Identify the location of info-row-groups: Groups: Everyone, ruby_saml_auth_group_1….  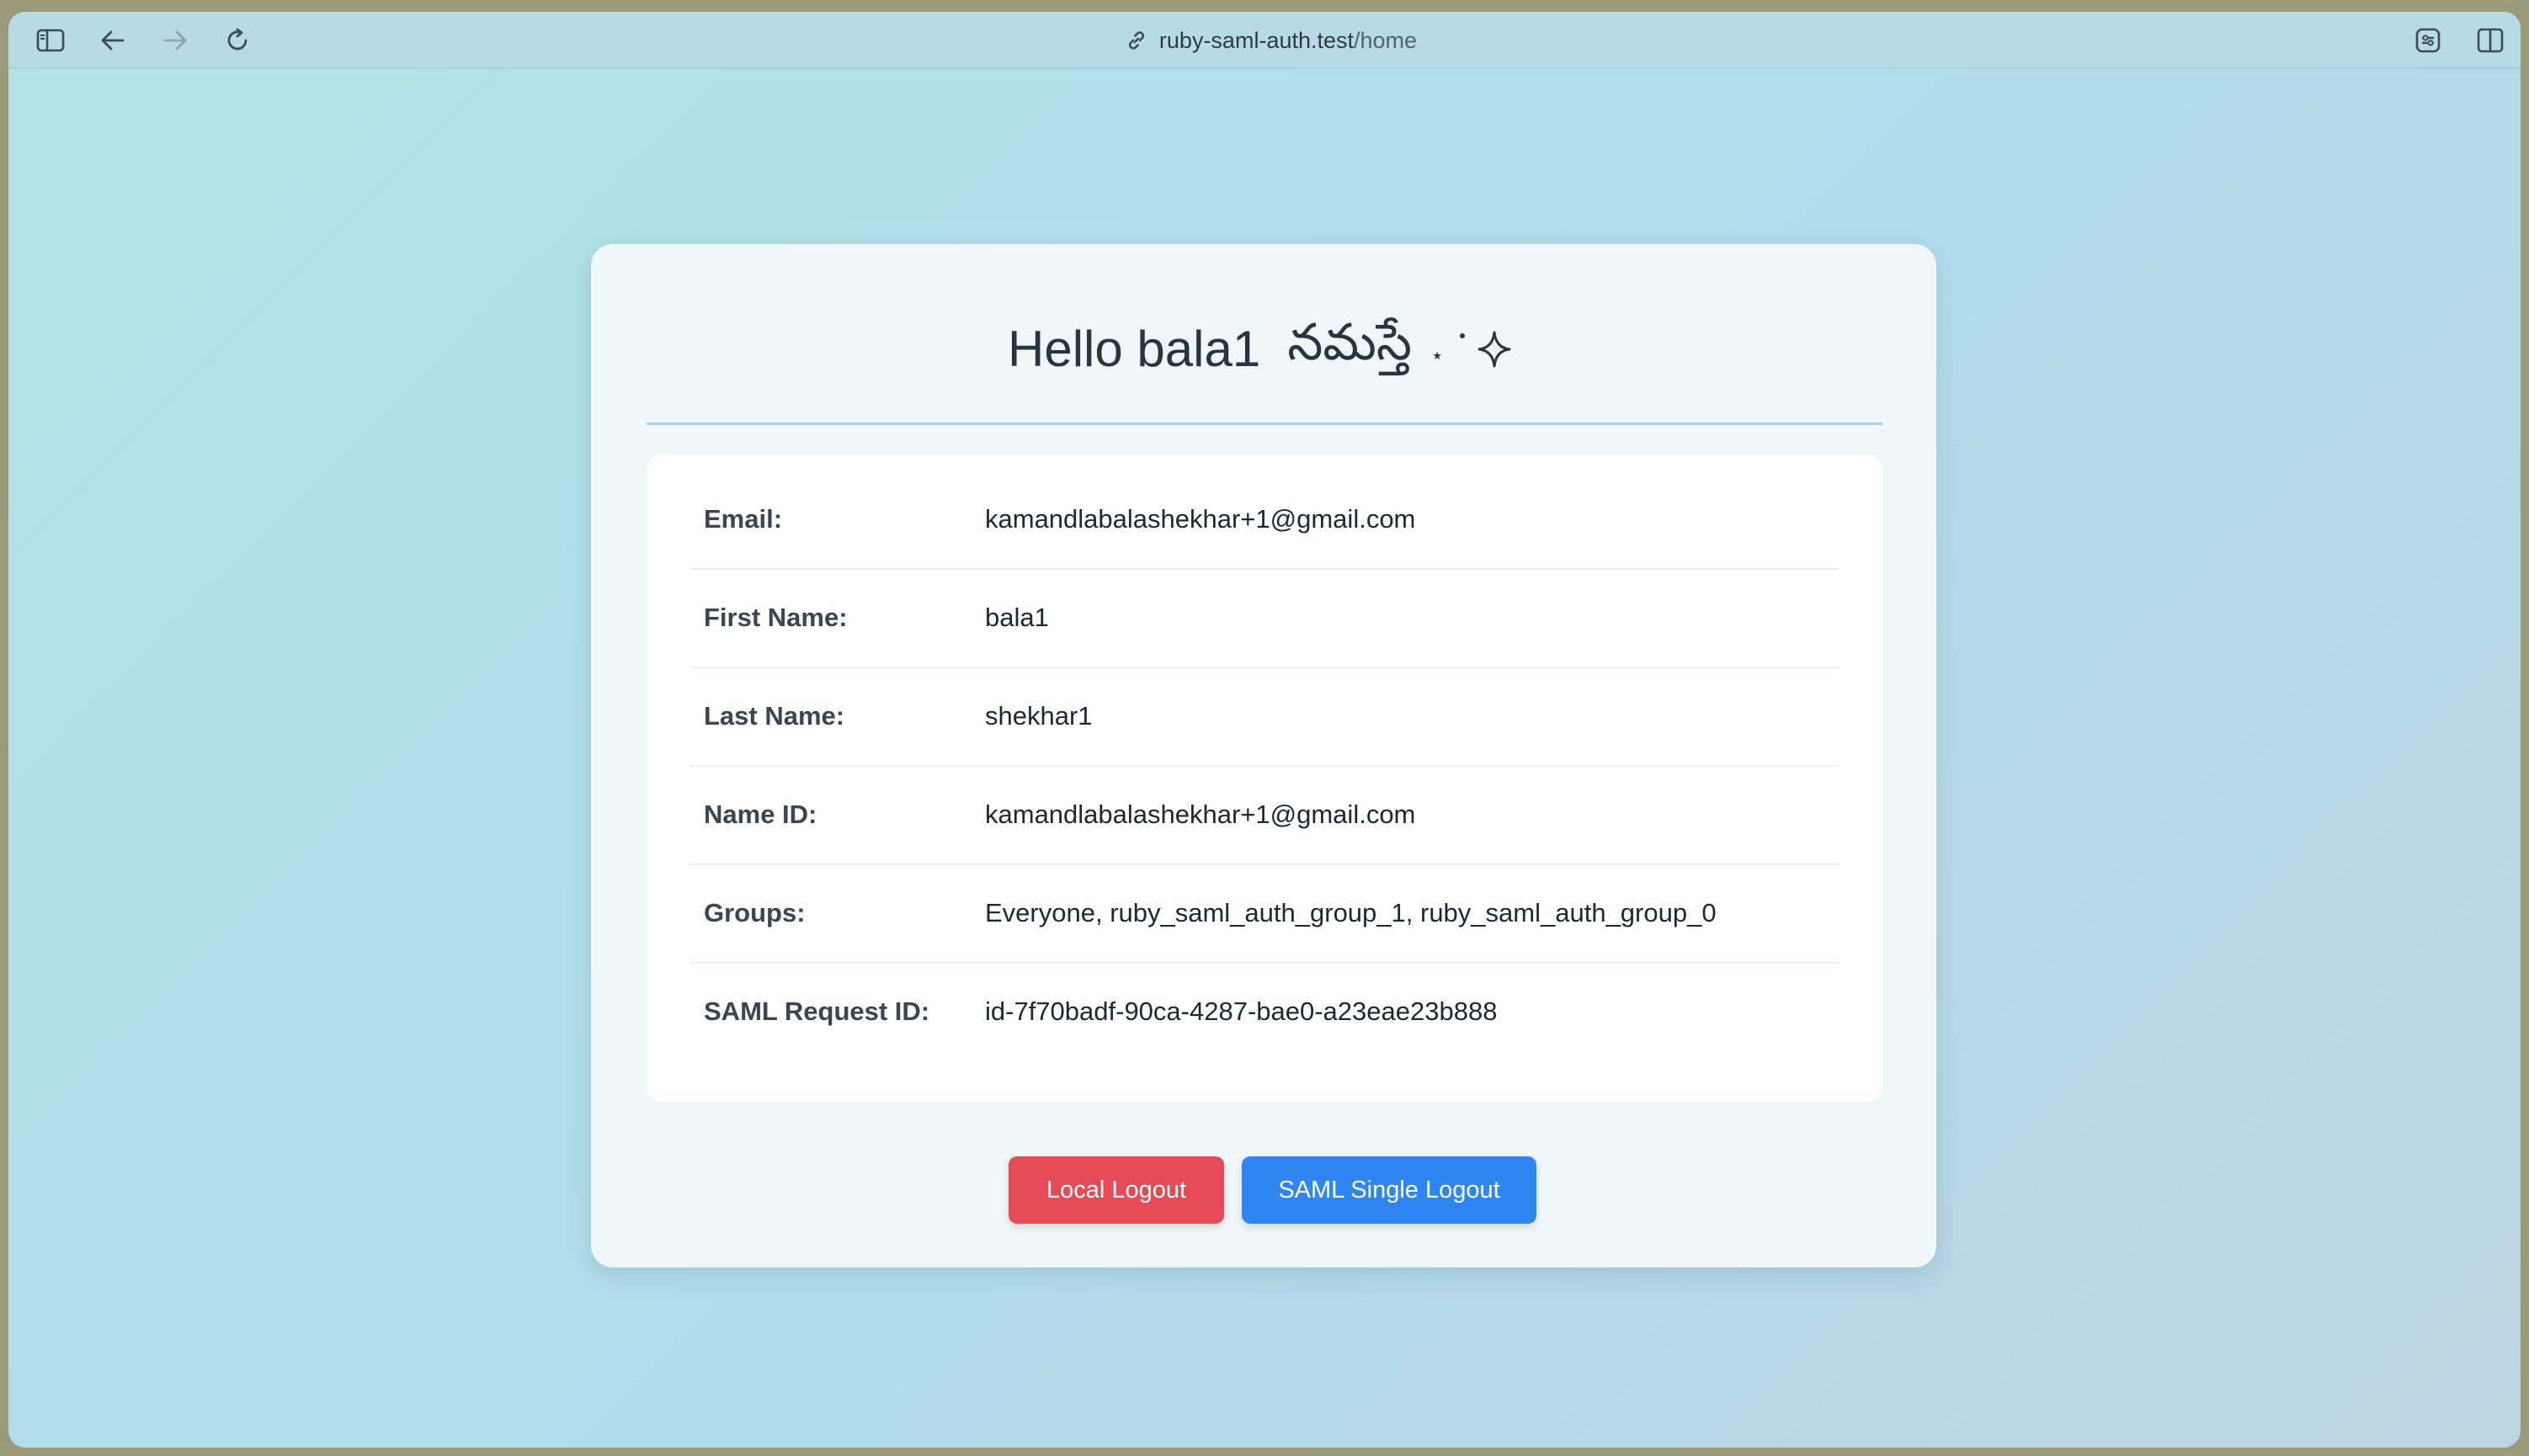
(1265, 914).